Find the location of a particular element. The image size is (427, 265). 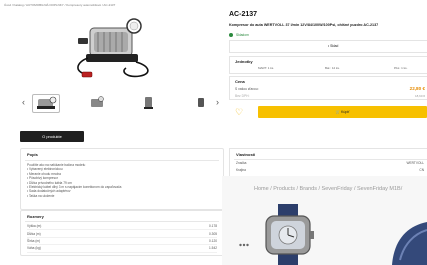

stock-location-row: • Sklad is located at coordinates (328, 46).